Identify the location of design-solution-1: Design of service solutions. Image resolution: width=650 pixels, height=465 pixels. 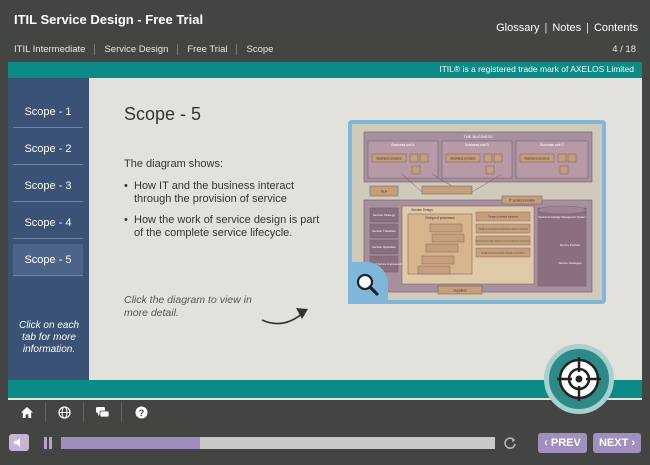
(503, 217).